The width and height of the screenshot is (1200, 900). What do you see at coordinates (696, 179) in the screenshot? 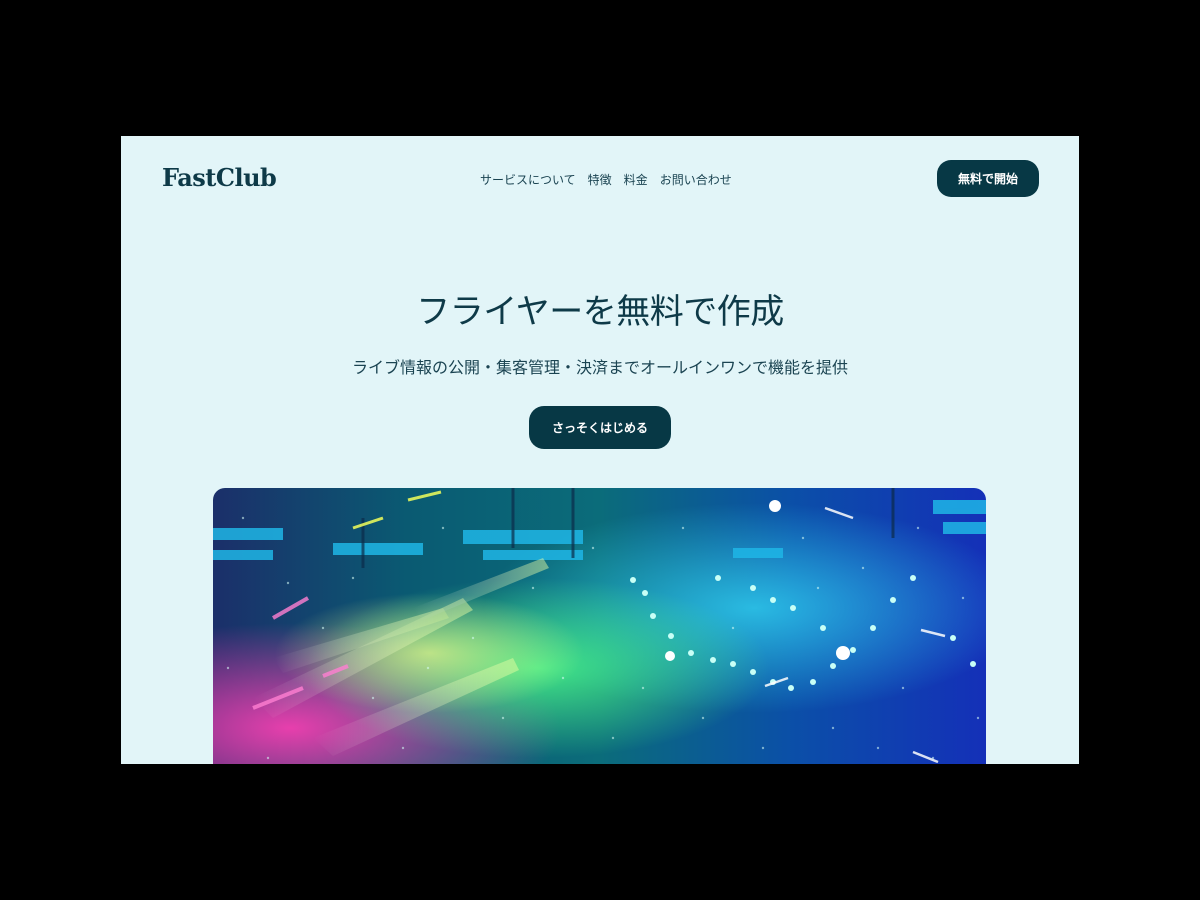
I see `nav-link-contact: お問い合わせ` at bounding box center [696, 179].